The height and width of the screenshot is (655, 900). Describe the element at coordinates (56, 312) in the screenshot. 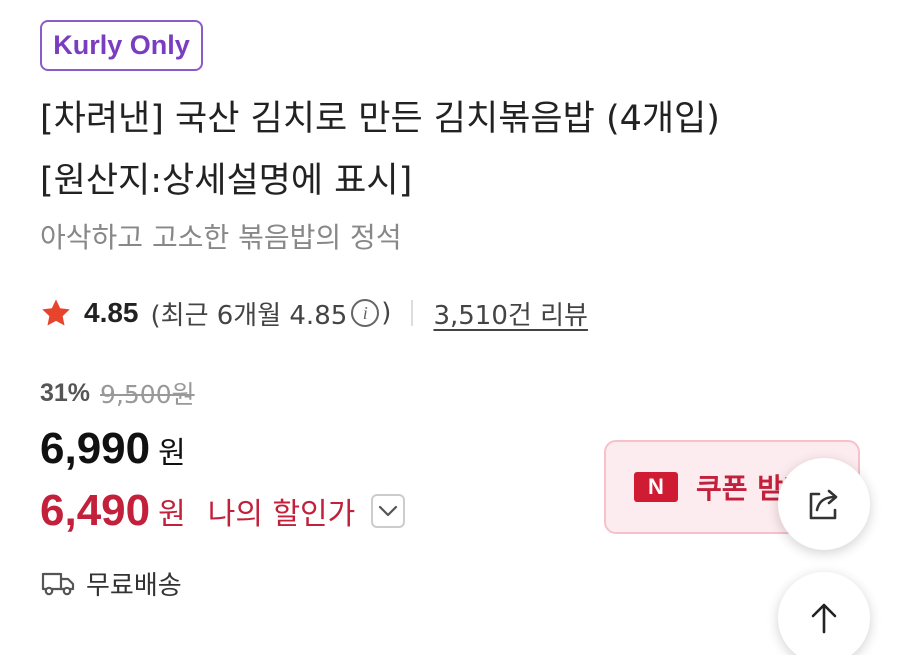

I see `star-icon` at that location.